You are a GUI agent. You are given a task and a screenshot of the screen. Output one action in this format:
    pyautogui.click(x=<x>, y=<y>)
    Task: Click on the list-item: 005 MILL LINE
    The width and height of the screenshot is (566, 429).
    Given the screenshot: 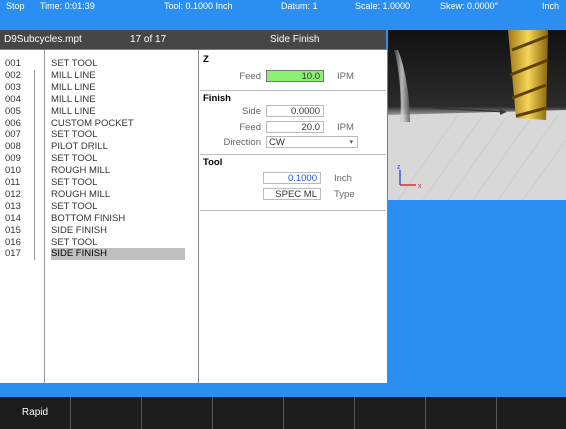 What is the action you would take?
    pyautogui.click(x=99, y=111)
    